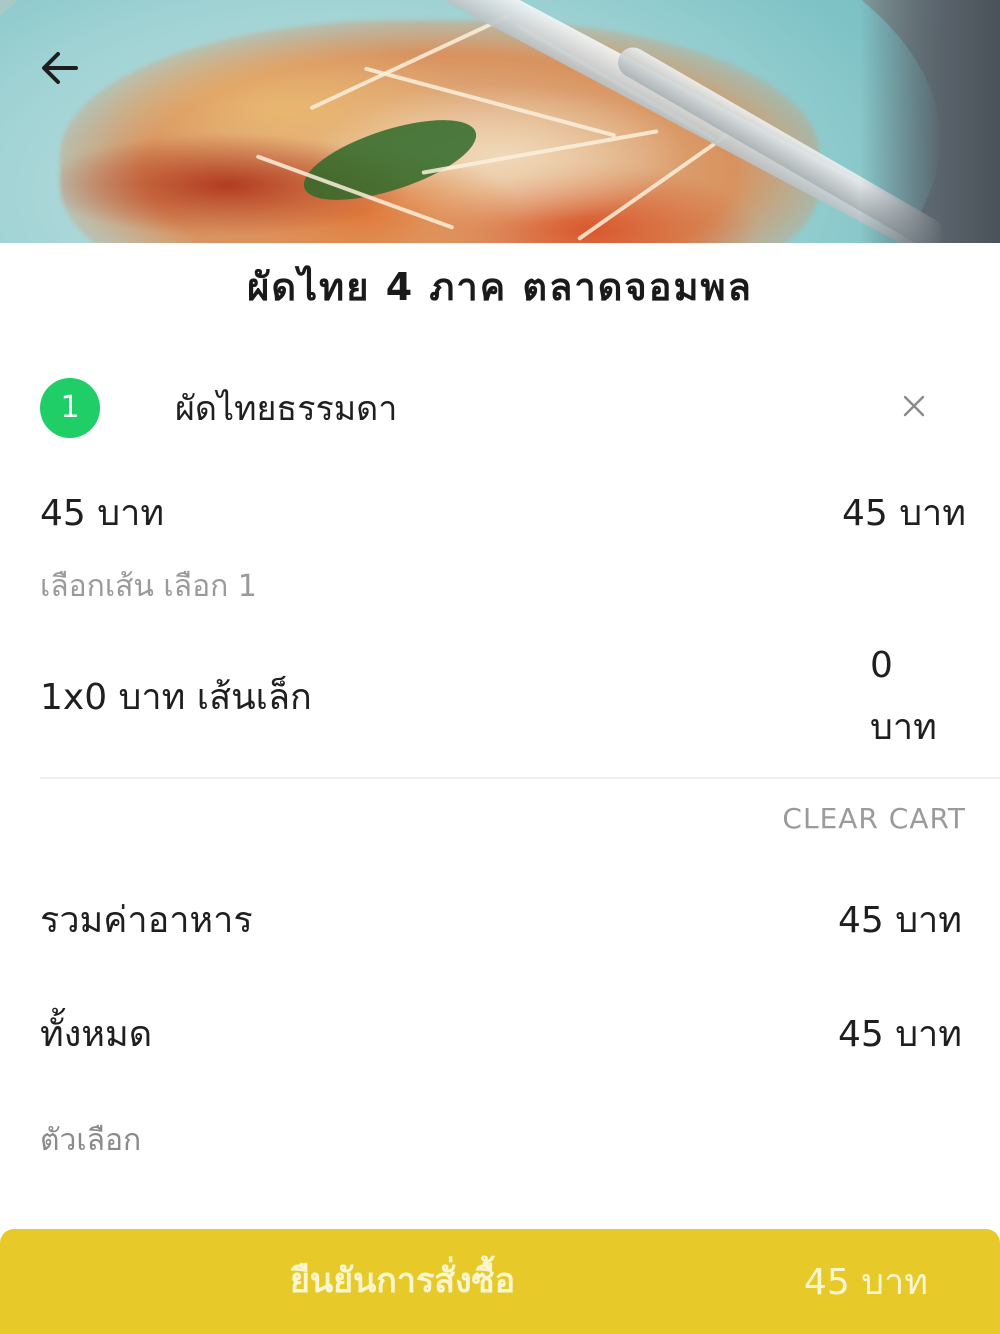 This screenshot has height=1334, width=1000. What do you see at coordinates (102, 513) in the screenshot?
I see `item-unit-price: 45 บาท` at bounding box center [102, 513].